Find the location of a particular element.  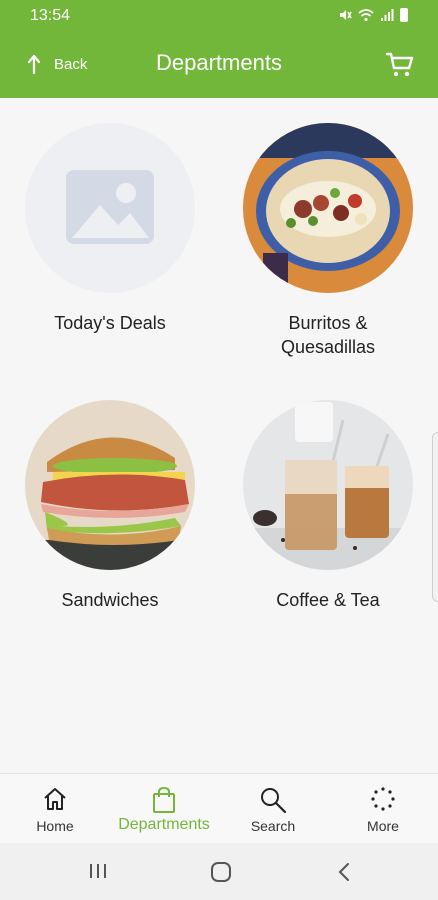

nav-search-label: Search is located at coordinates (273, 826).